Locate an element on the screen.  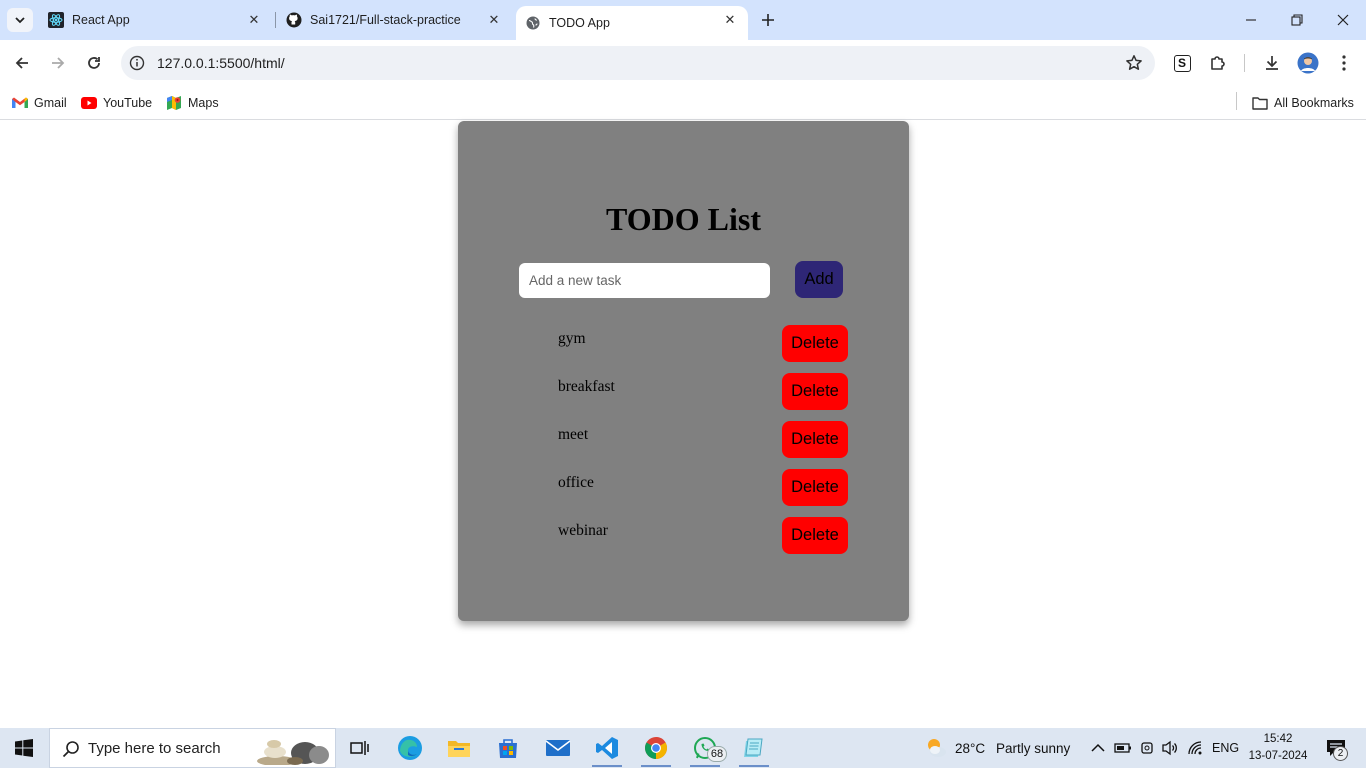
maps-icon is located at coordinates (174, 103).